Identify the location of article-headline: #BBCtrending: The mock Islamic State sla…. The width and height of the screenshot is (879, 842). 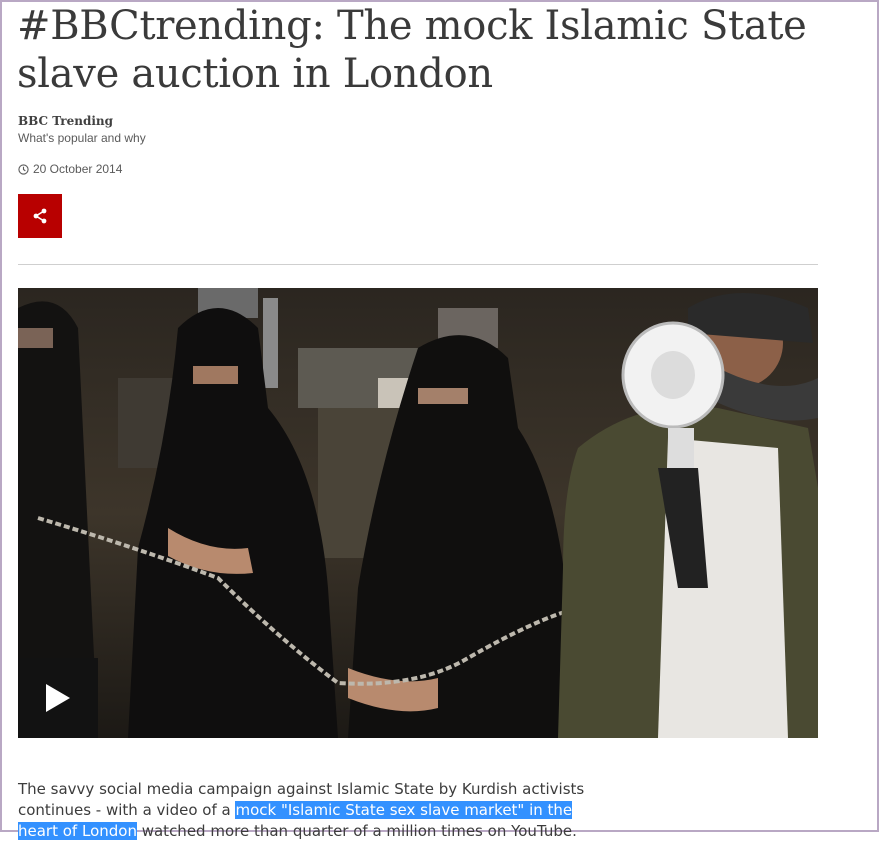
(412, 50).